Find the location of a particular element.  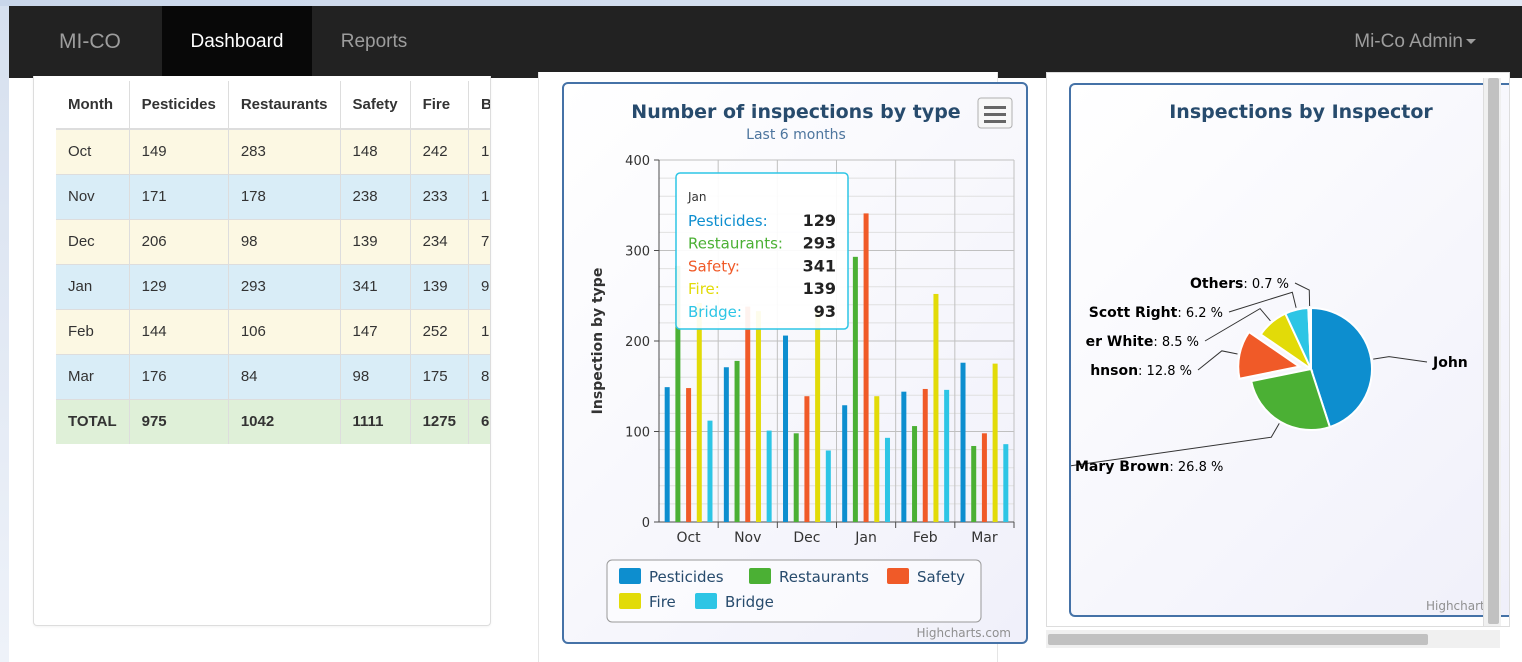

bar-fire-mar is located at coordinates (995, 442).